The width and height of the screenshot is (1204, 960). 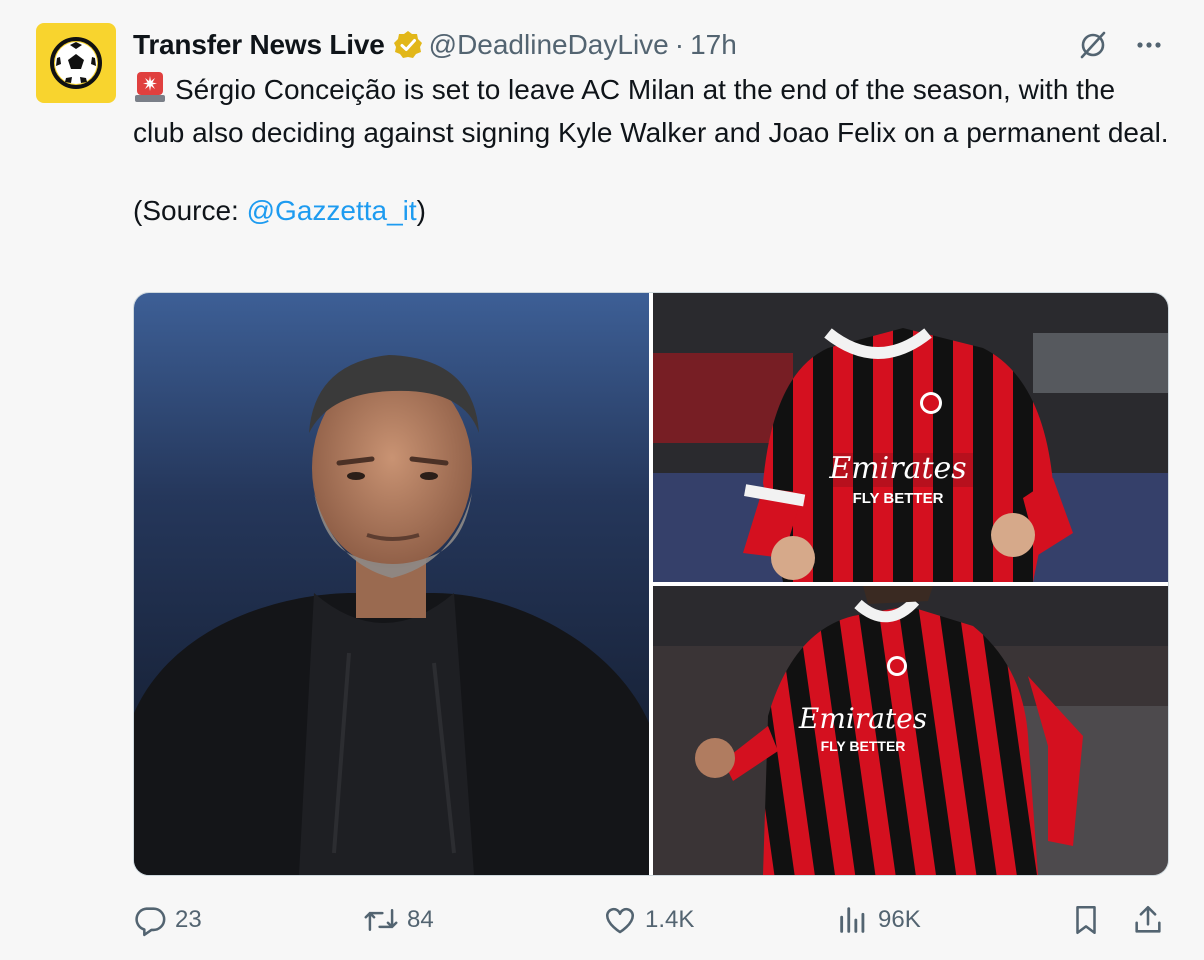 I want to click on views-count: 96K, so click(x=899, y=919).